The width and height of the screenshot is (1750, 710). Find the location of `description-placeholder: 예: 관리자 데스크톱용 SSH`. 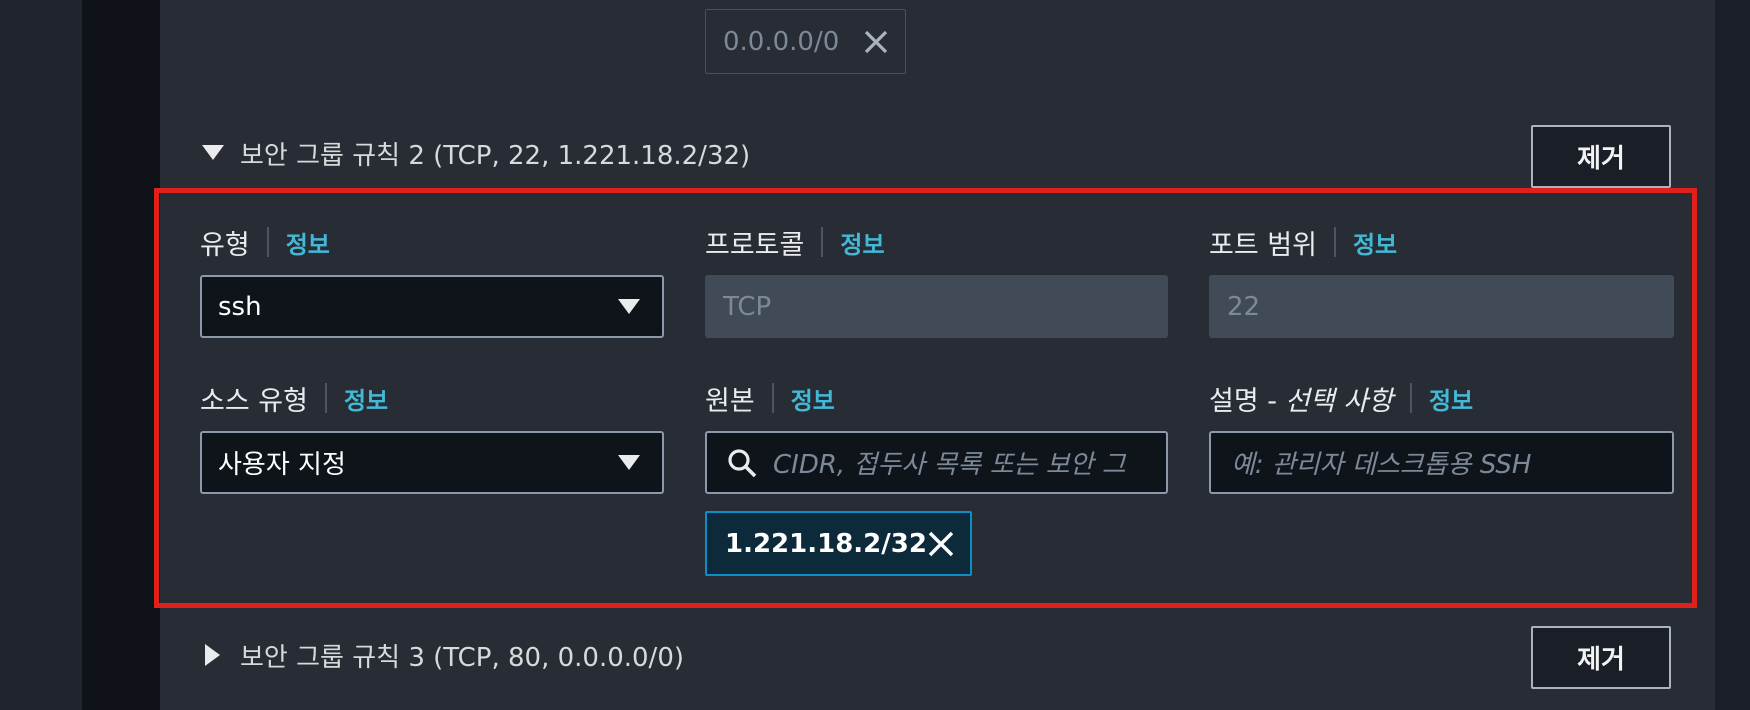

description-placeholder: 예: 관리자 데스크톱용 SSH is located at coordinates (1381, 465).